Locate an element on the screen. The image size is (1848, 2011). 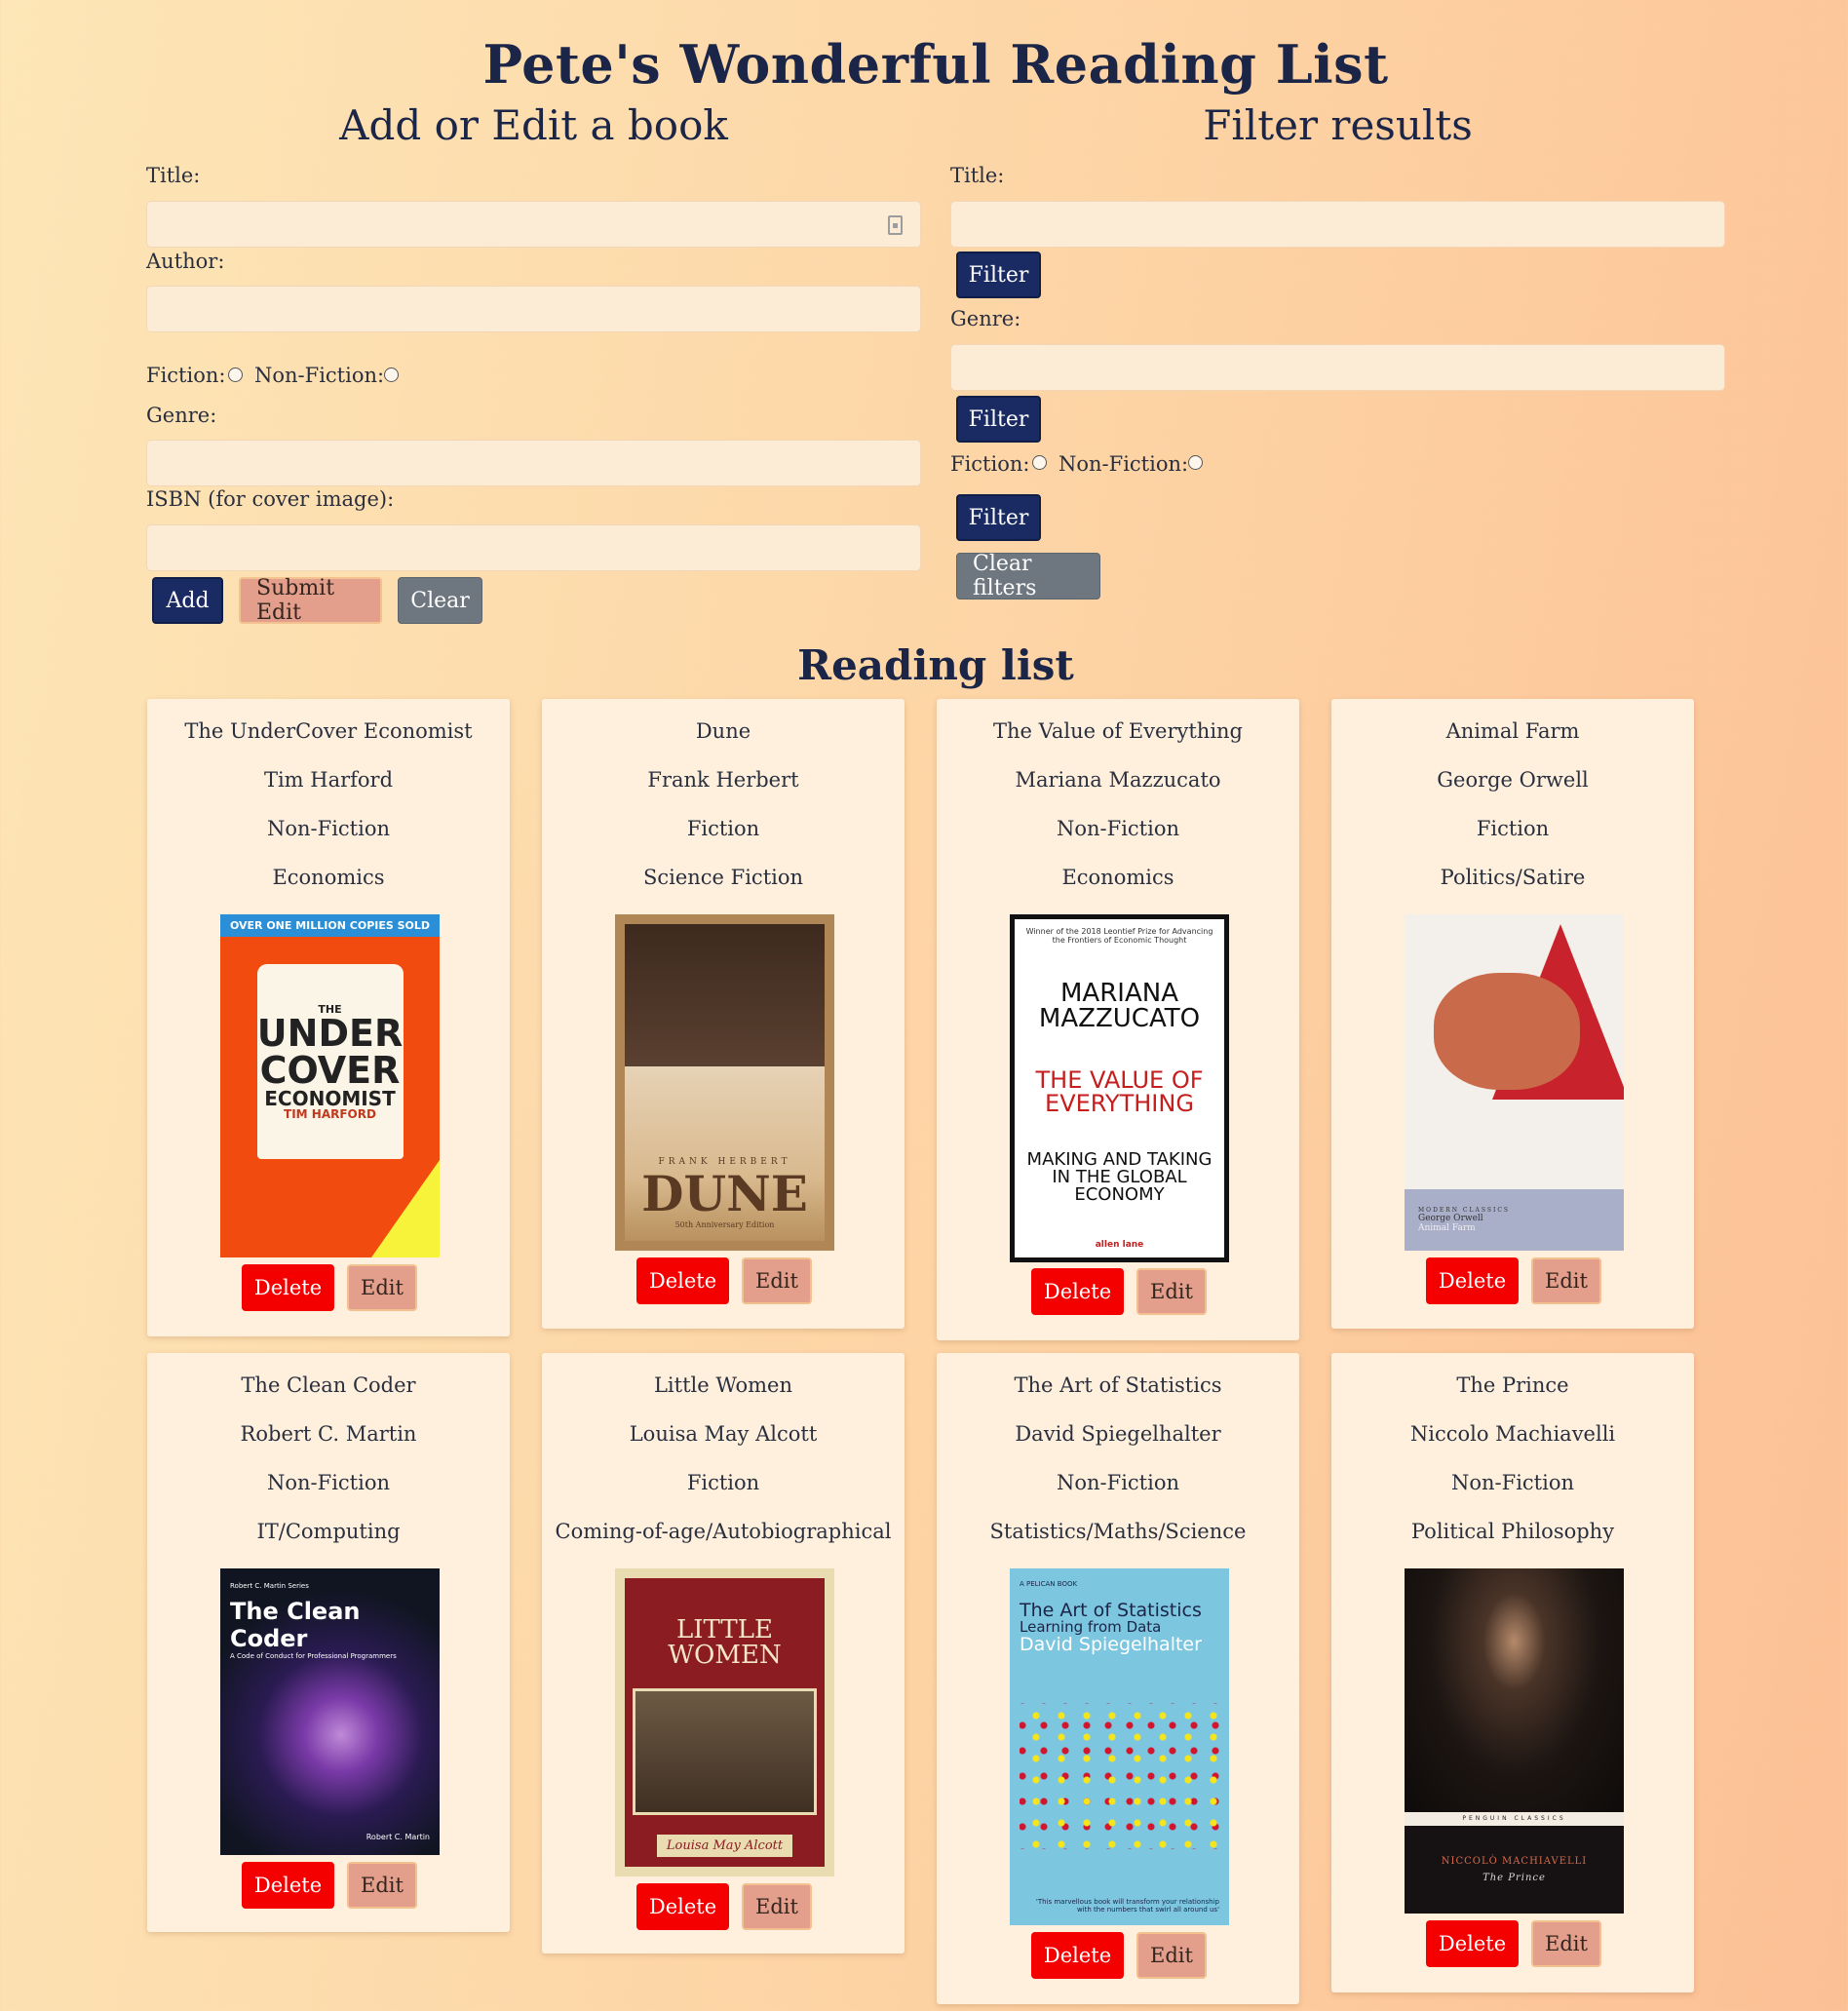
book-genre: Coming-of-age/Autobiographical is located at coordinates (723, 1531).